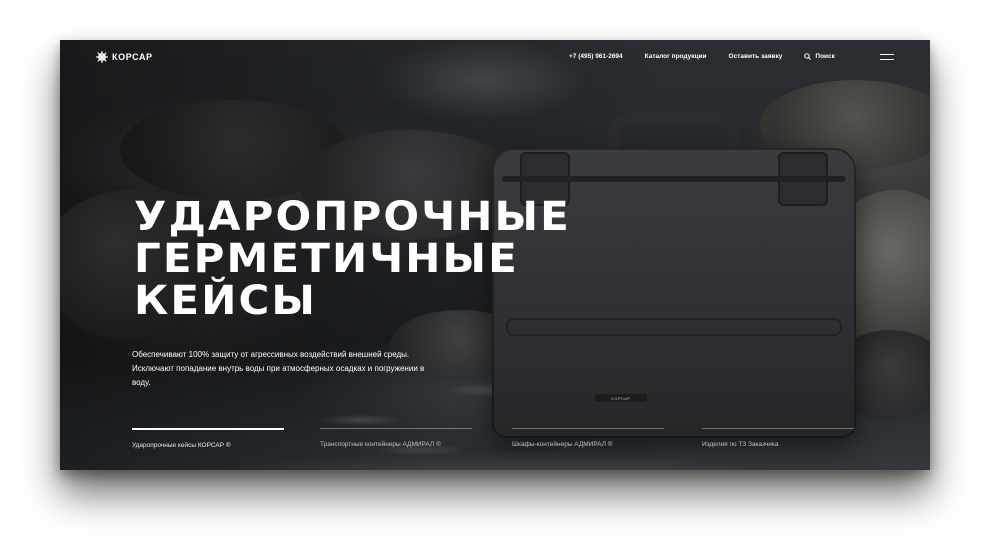 The width and height of the screenshot is (990, 550). I want to click on hero-title-line: УДАРОПРОЧНЫЕ, so click(352, 217).